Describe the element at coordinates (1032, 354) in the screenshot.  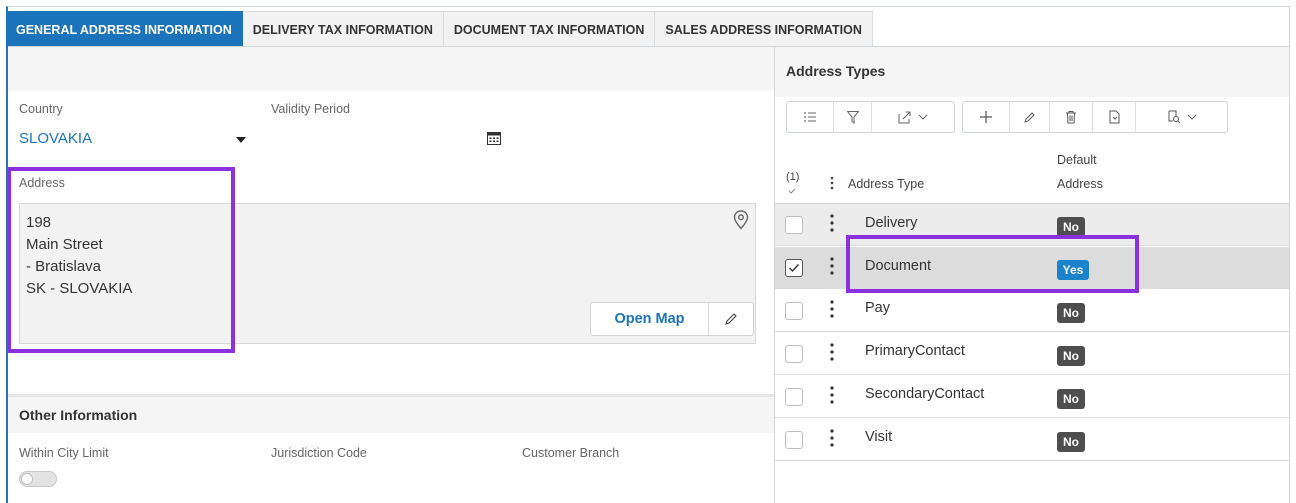
I see `table-row: PrimaryContact No` at that location.